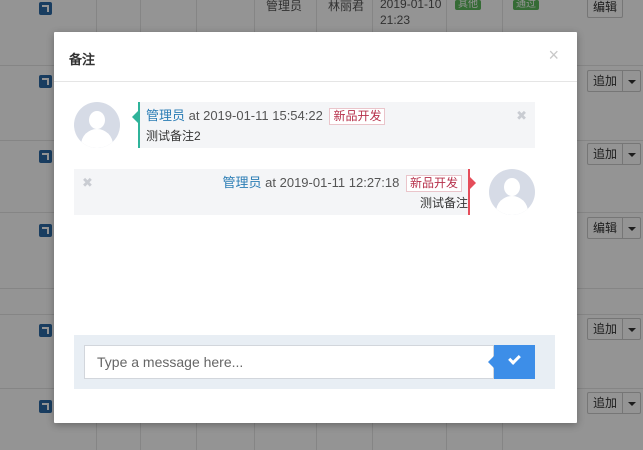 The height and width of the screenshot is (450, 643). I want to click on comment-text: 测试备注2, so click(173, 136).